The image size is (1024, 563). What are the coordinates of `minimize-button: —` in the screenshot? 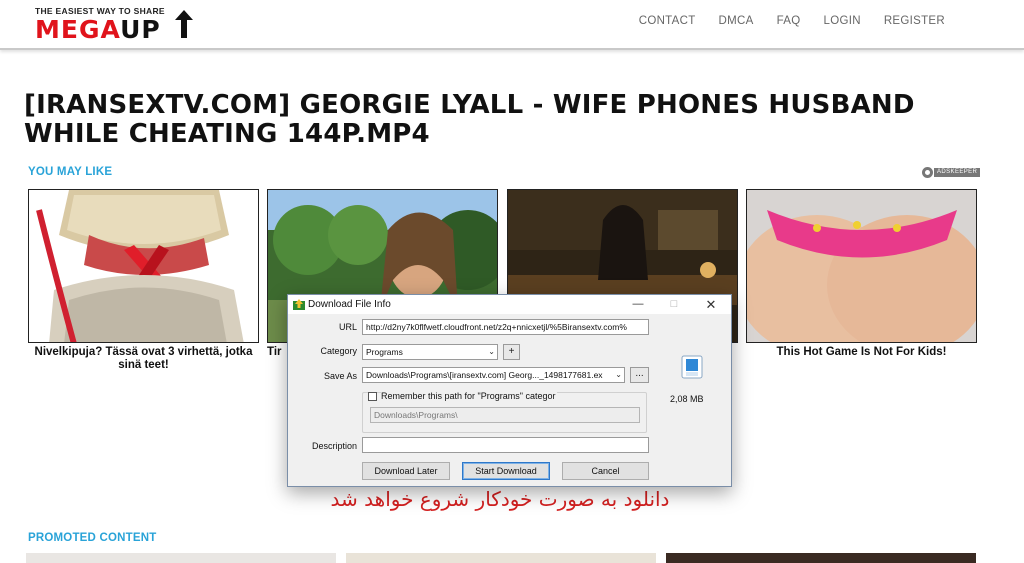 It's located at (638, 304).